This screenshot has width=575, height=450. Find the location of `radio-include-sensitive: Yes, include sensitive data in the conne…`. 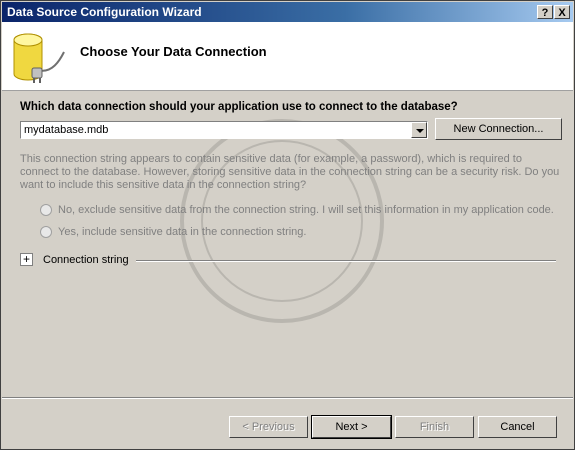

radio-include-sensitive: Yes, include sensitive data in the conne… is located at coordinates (173, 232).